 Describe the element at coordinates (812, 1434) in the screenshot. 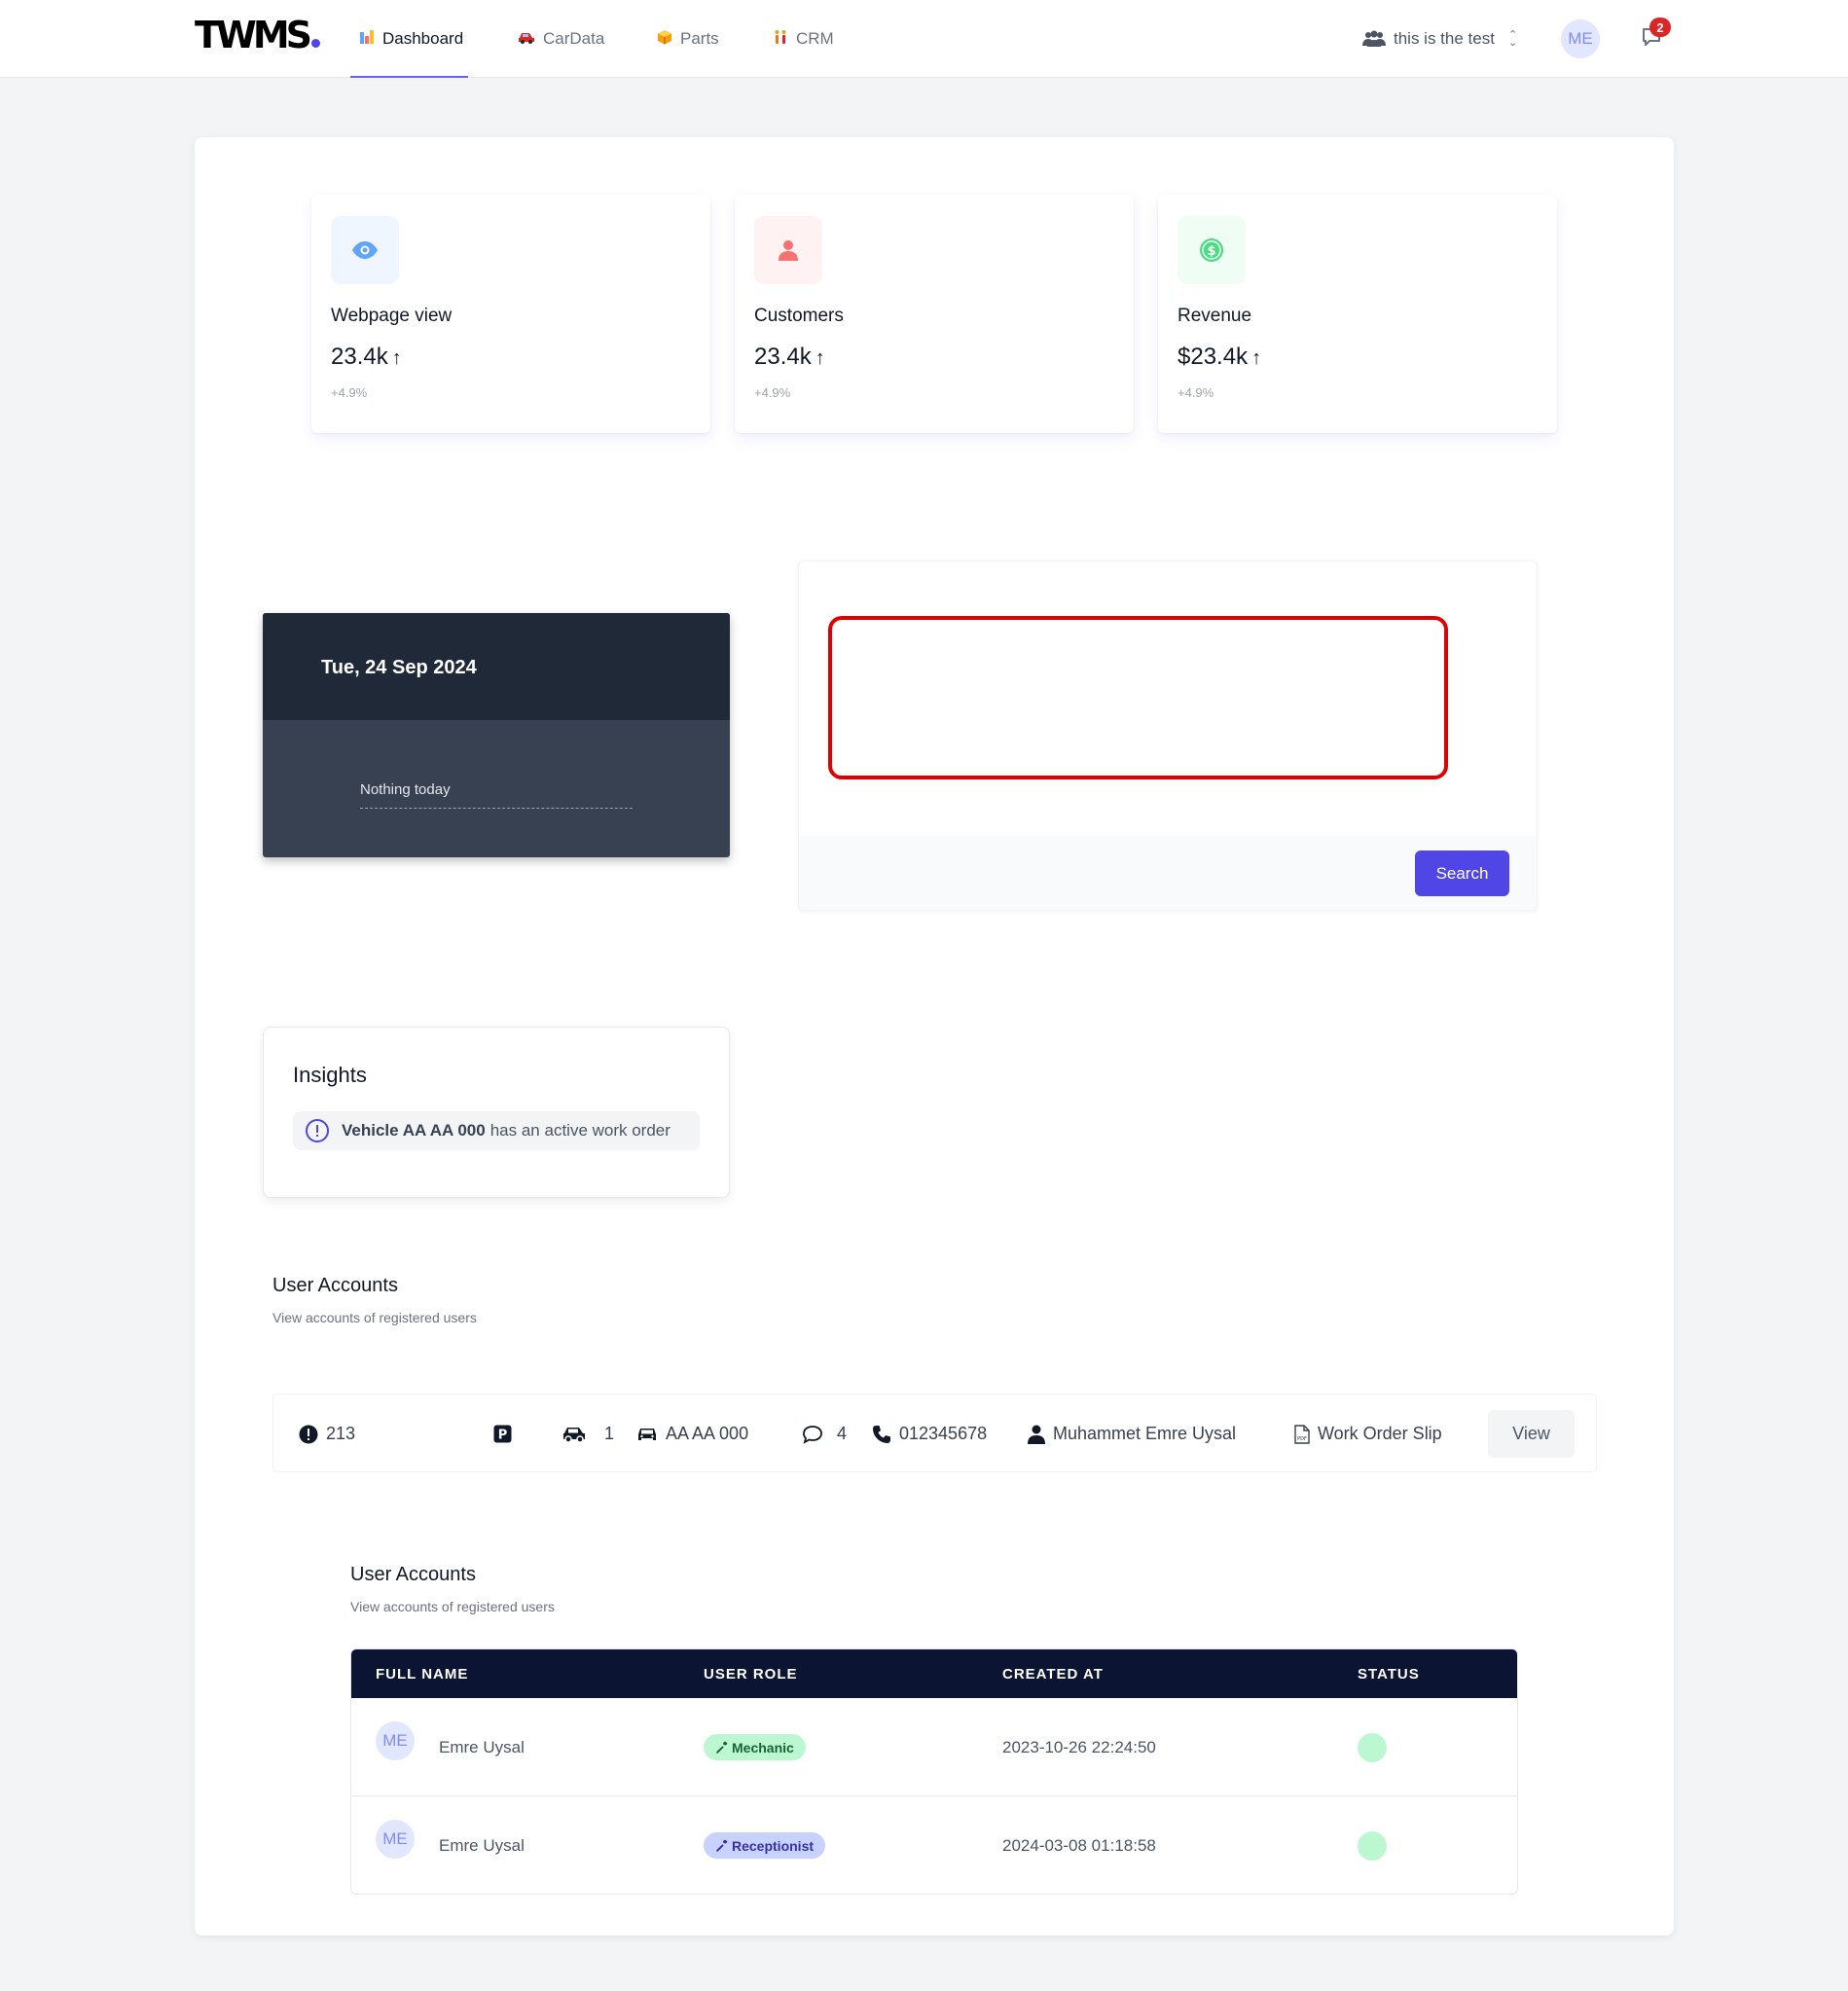

I see `comment-icon` at that location.